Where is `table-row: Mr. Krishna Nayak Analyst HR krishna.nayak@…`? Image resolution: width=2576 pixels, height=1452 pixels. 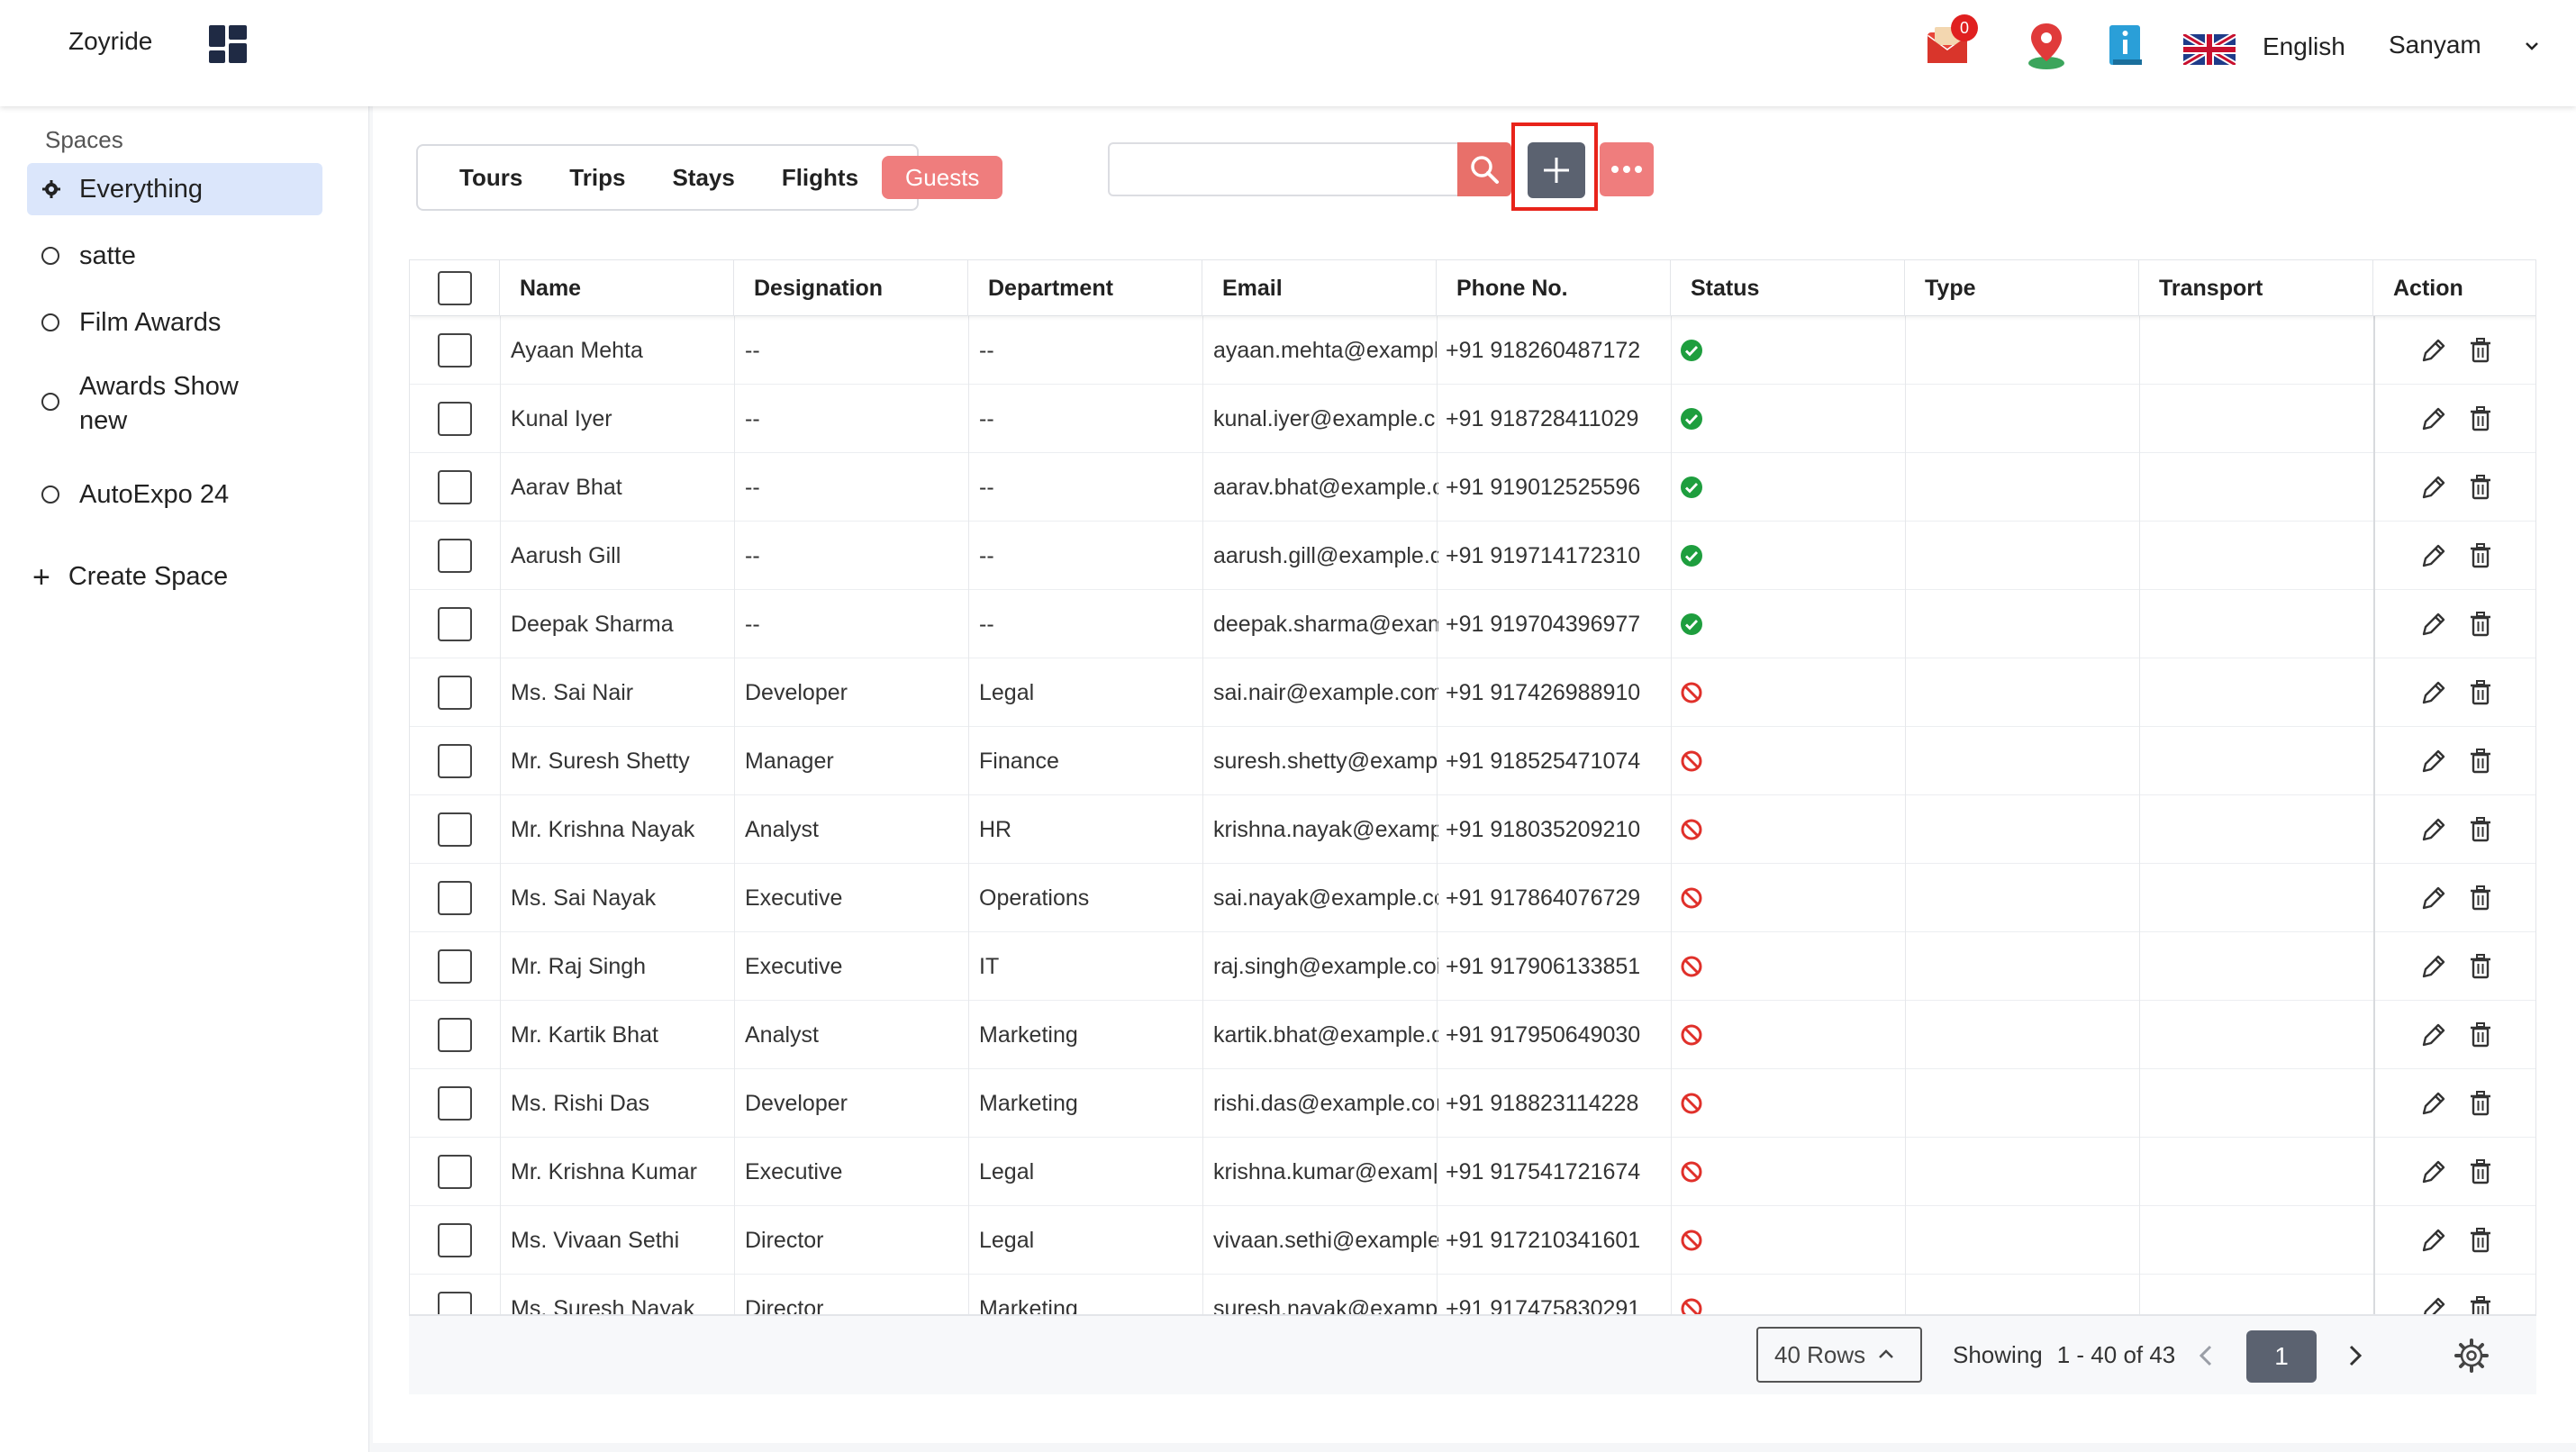 table-row: Mr. Krishna Nayak Analyst HR krishna.nayak@… is located at coordinates (1473, 829).